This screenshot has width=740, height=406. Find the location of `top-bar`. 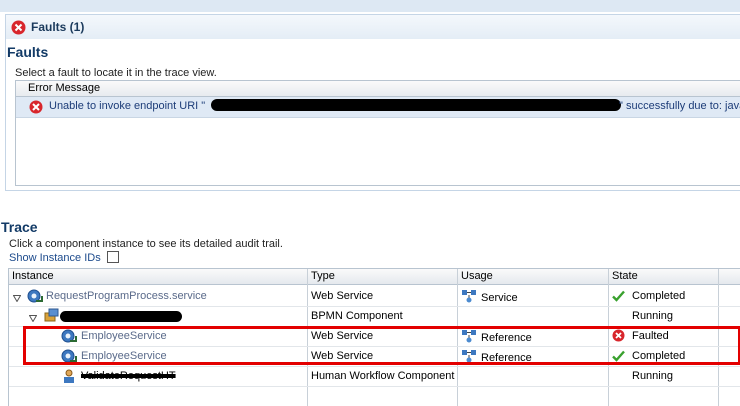

top-bar is located at coordinates (370, 6).